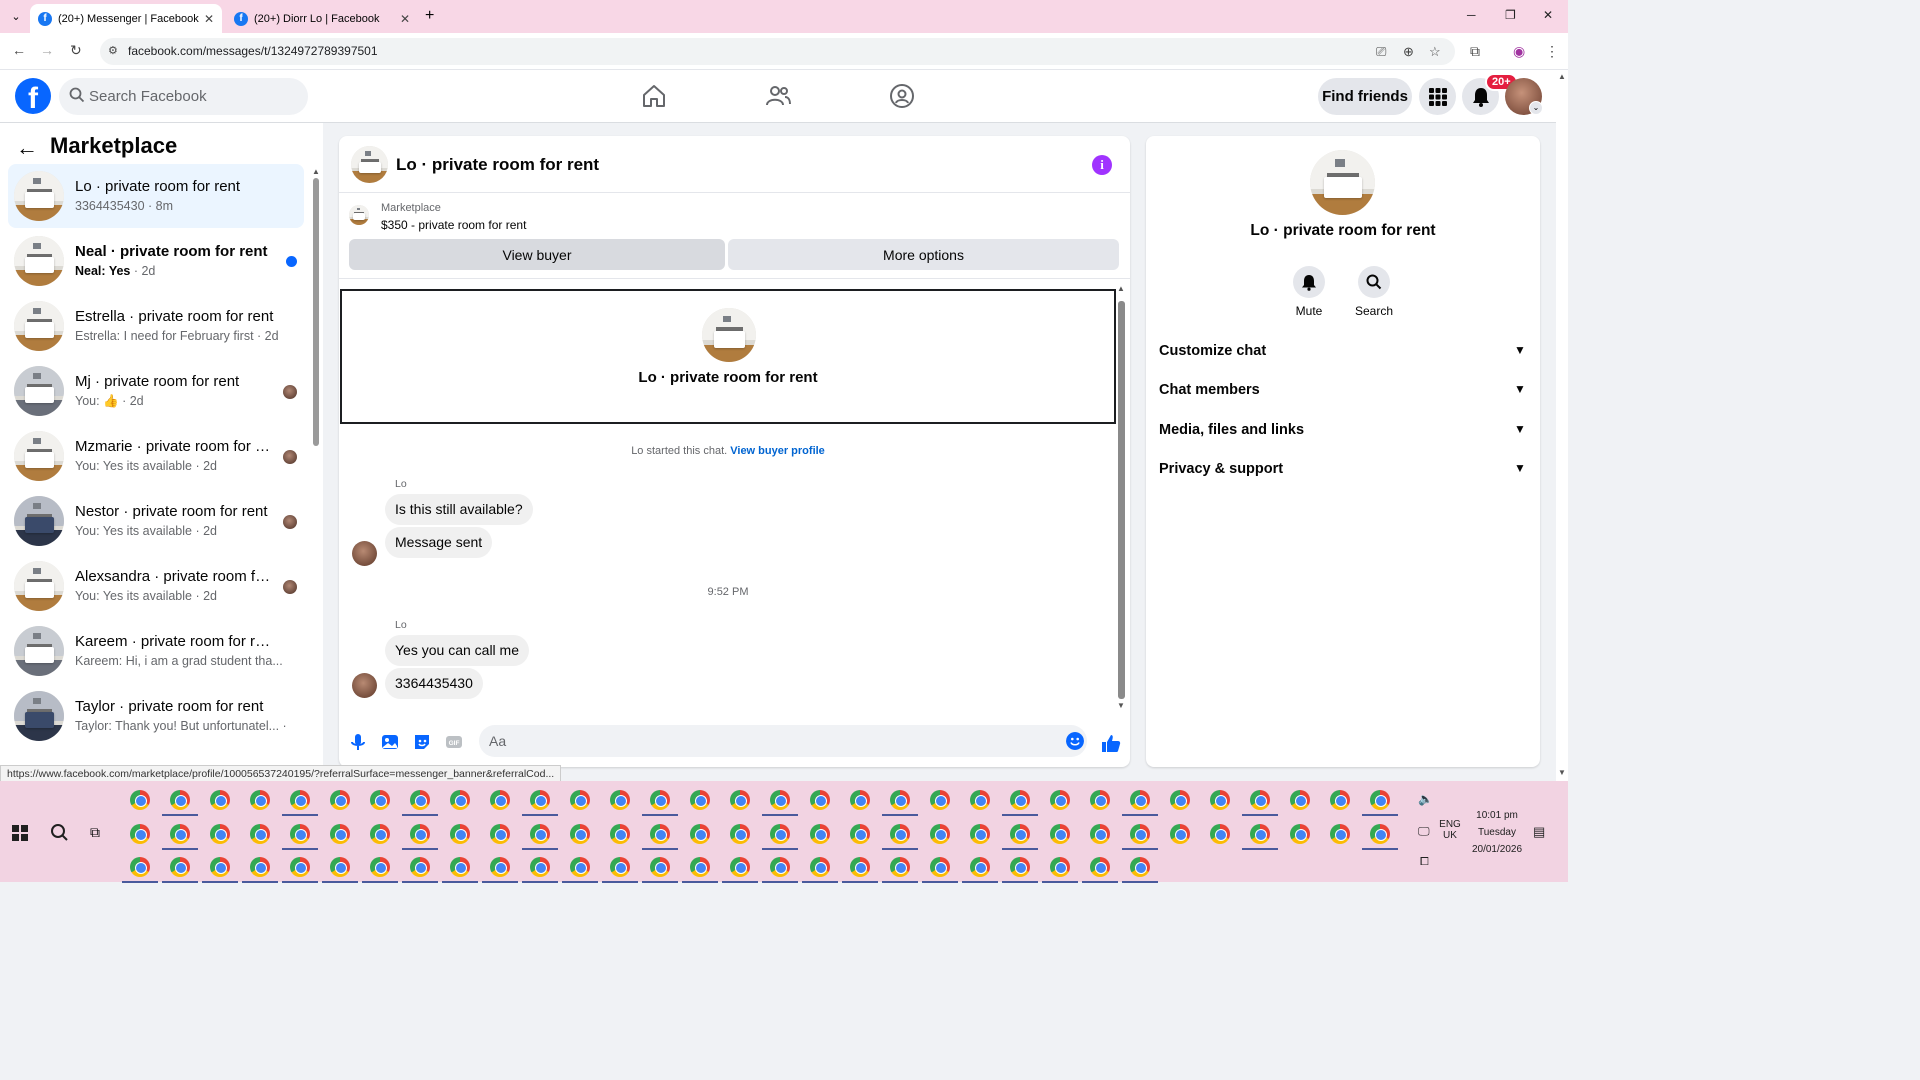 This screenshot has width=1920, height=1080. What do you see at coordinates (902, 96) in the screenshot?
I see `groups-icon` at bounding box center [902, 96].